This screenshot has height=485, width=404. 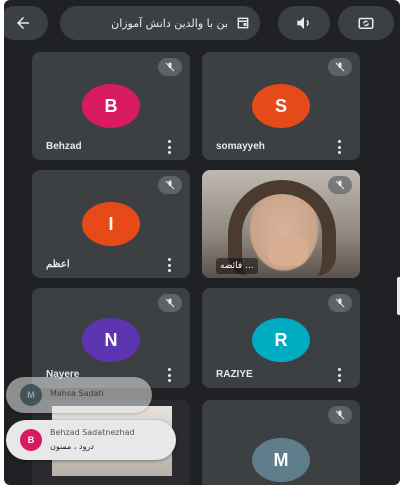 I want to click on avatar: I, so click(x=111, y=224).